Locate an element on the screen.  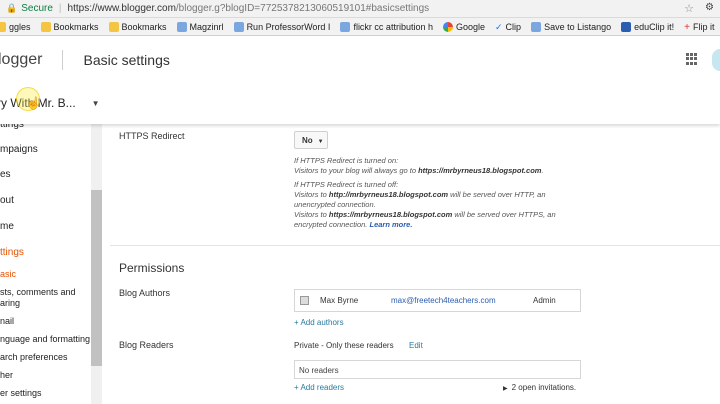
blog-selector: ry With Mr. B... ▼ is located at coordinates (360, 103).